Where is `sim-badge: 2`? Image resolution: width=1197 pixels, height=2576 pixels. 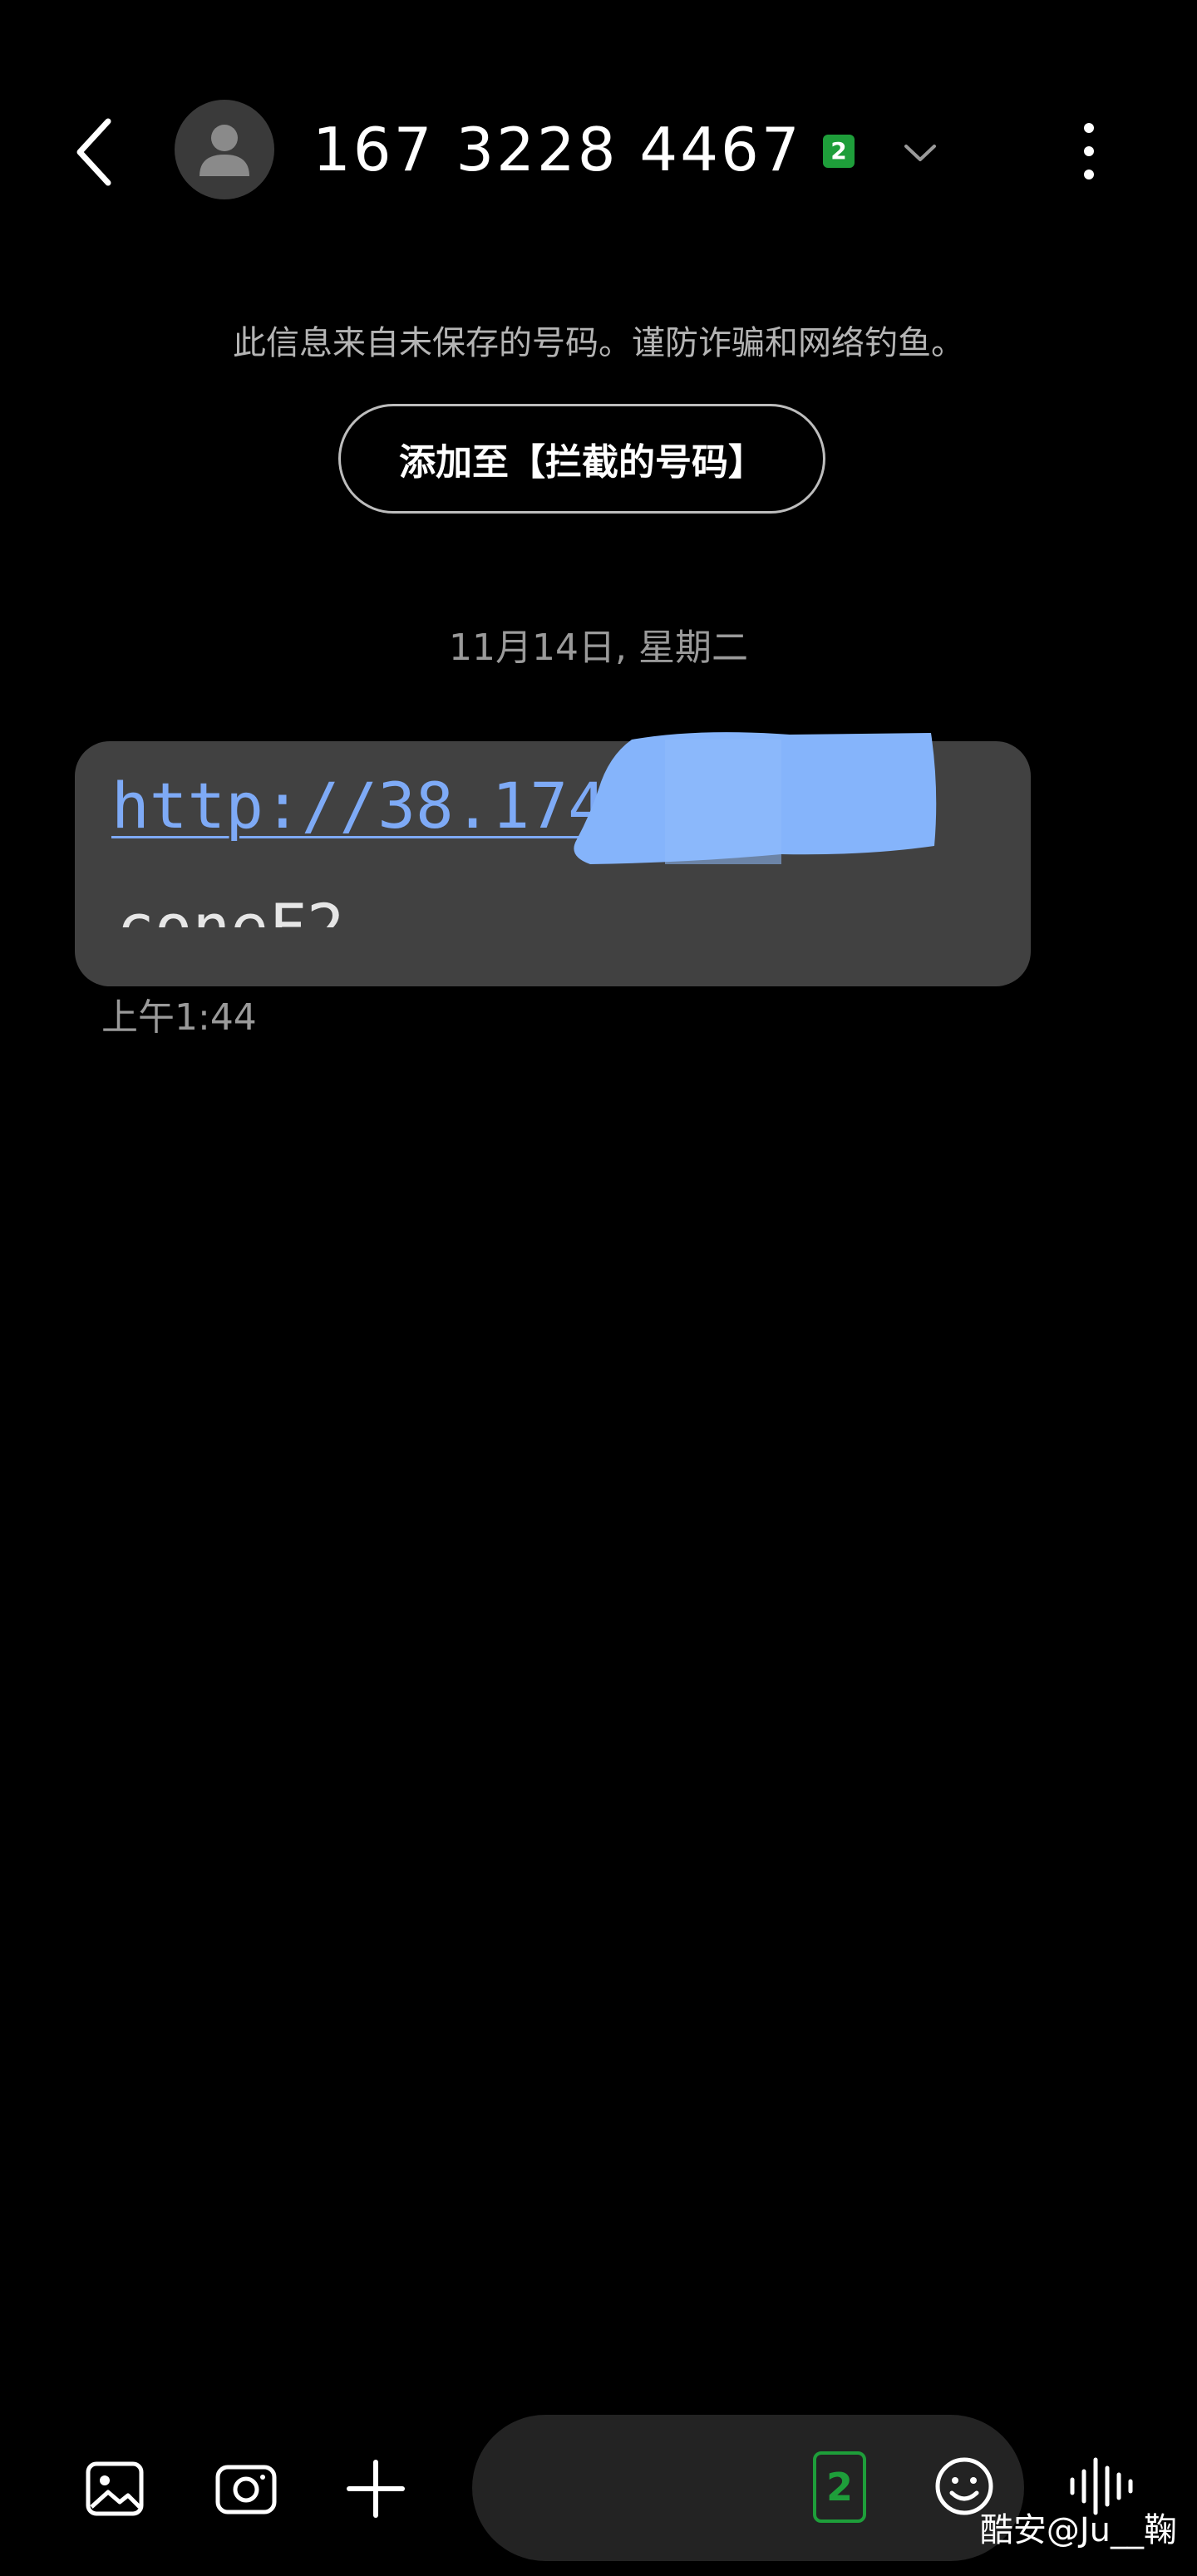 sim-badge: 2 is located at coordinates (839, 151).